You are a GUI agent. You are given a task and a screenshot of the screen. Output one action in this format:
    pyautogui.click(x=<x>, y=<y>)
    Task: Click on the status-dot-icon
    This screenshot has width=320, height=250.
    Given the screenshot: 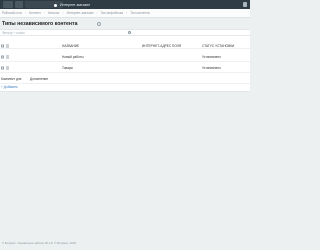 What is the action you would take?
    pyautogui.click(x=55, y=5)
    